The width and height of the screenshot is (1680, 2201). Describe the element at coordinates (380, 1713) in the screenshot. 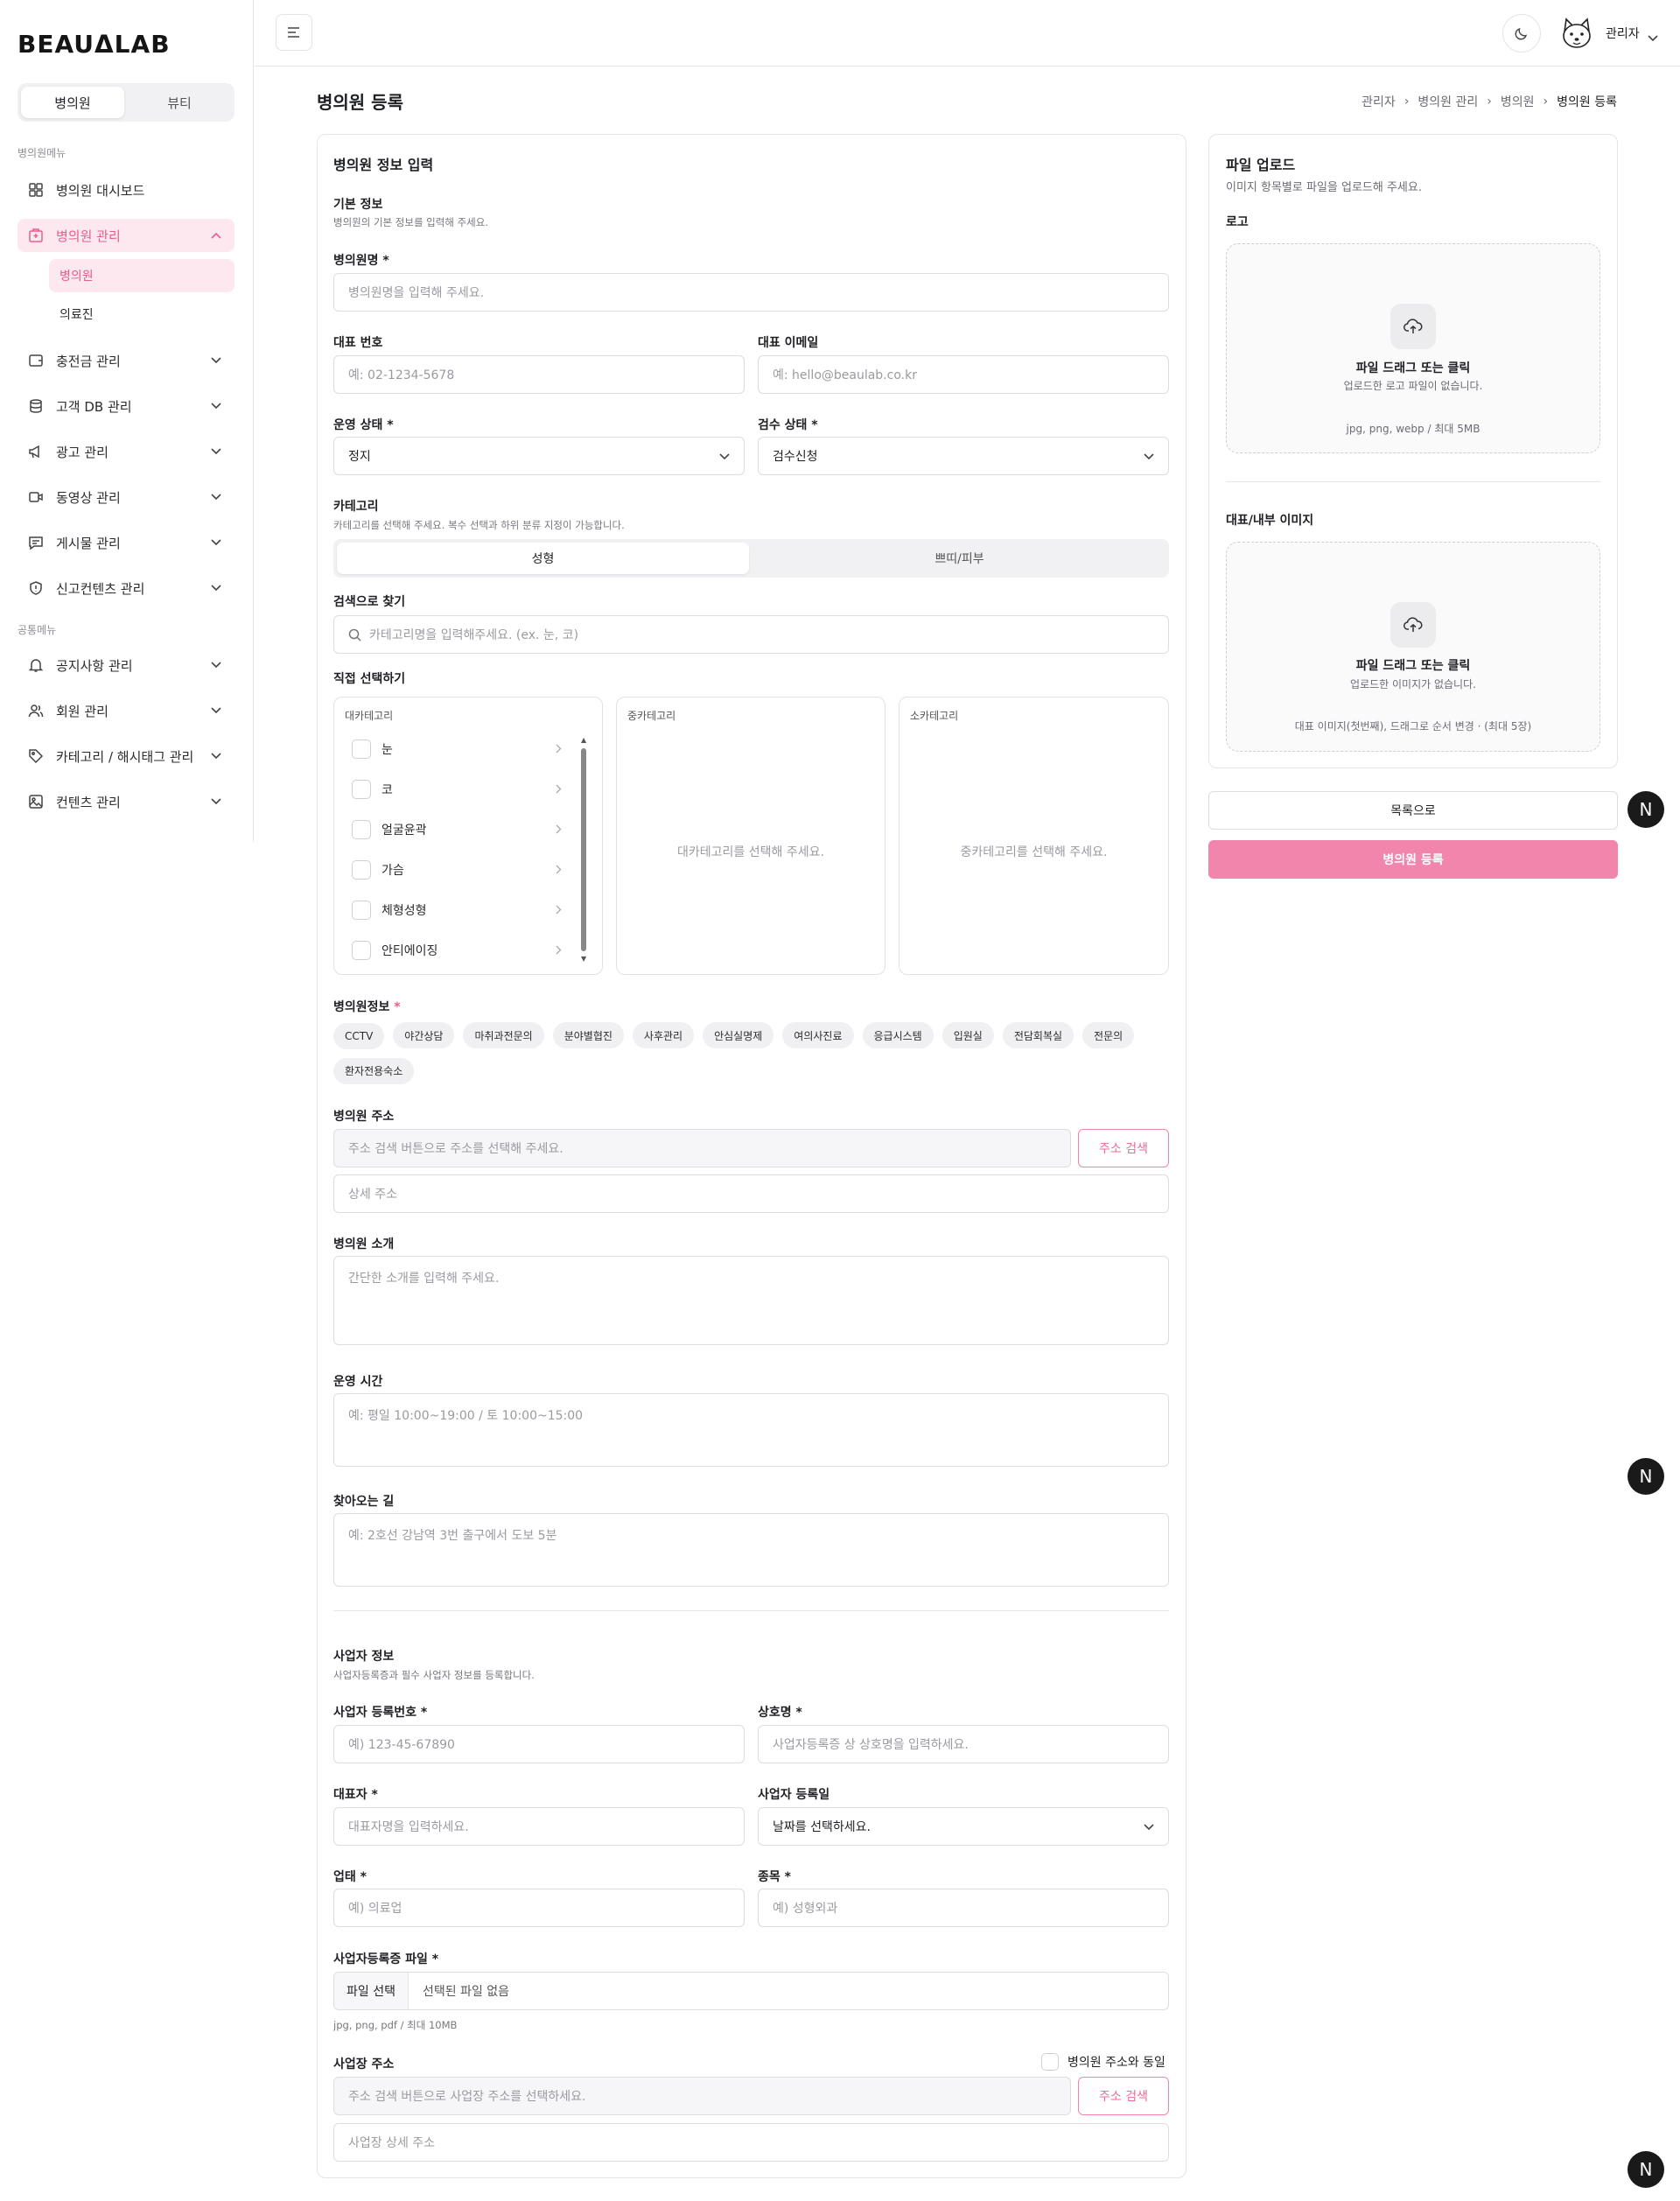

I see `biz-no-label: 사업자 등록번호 *` at that location.